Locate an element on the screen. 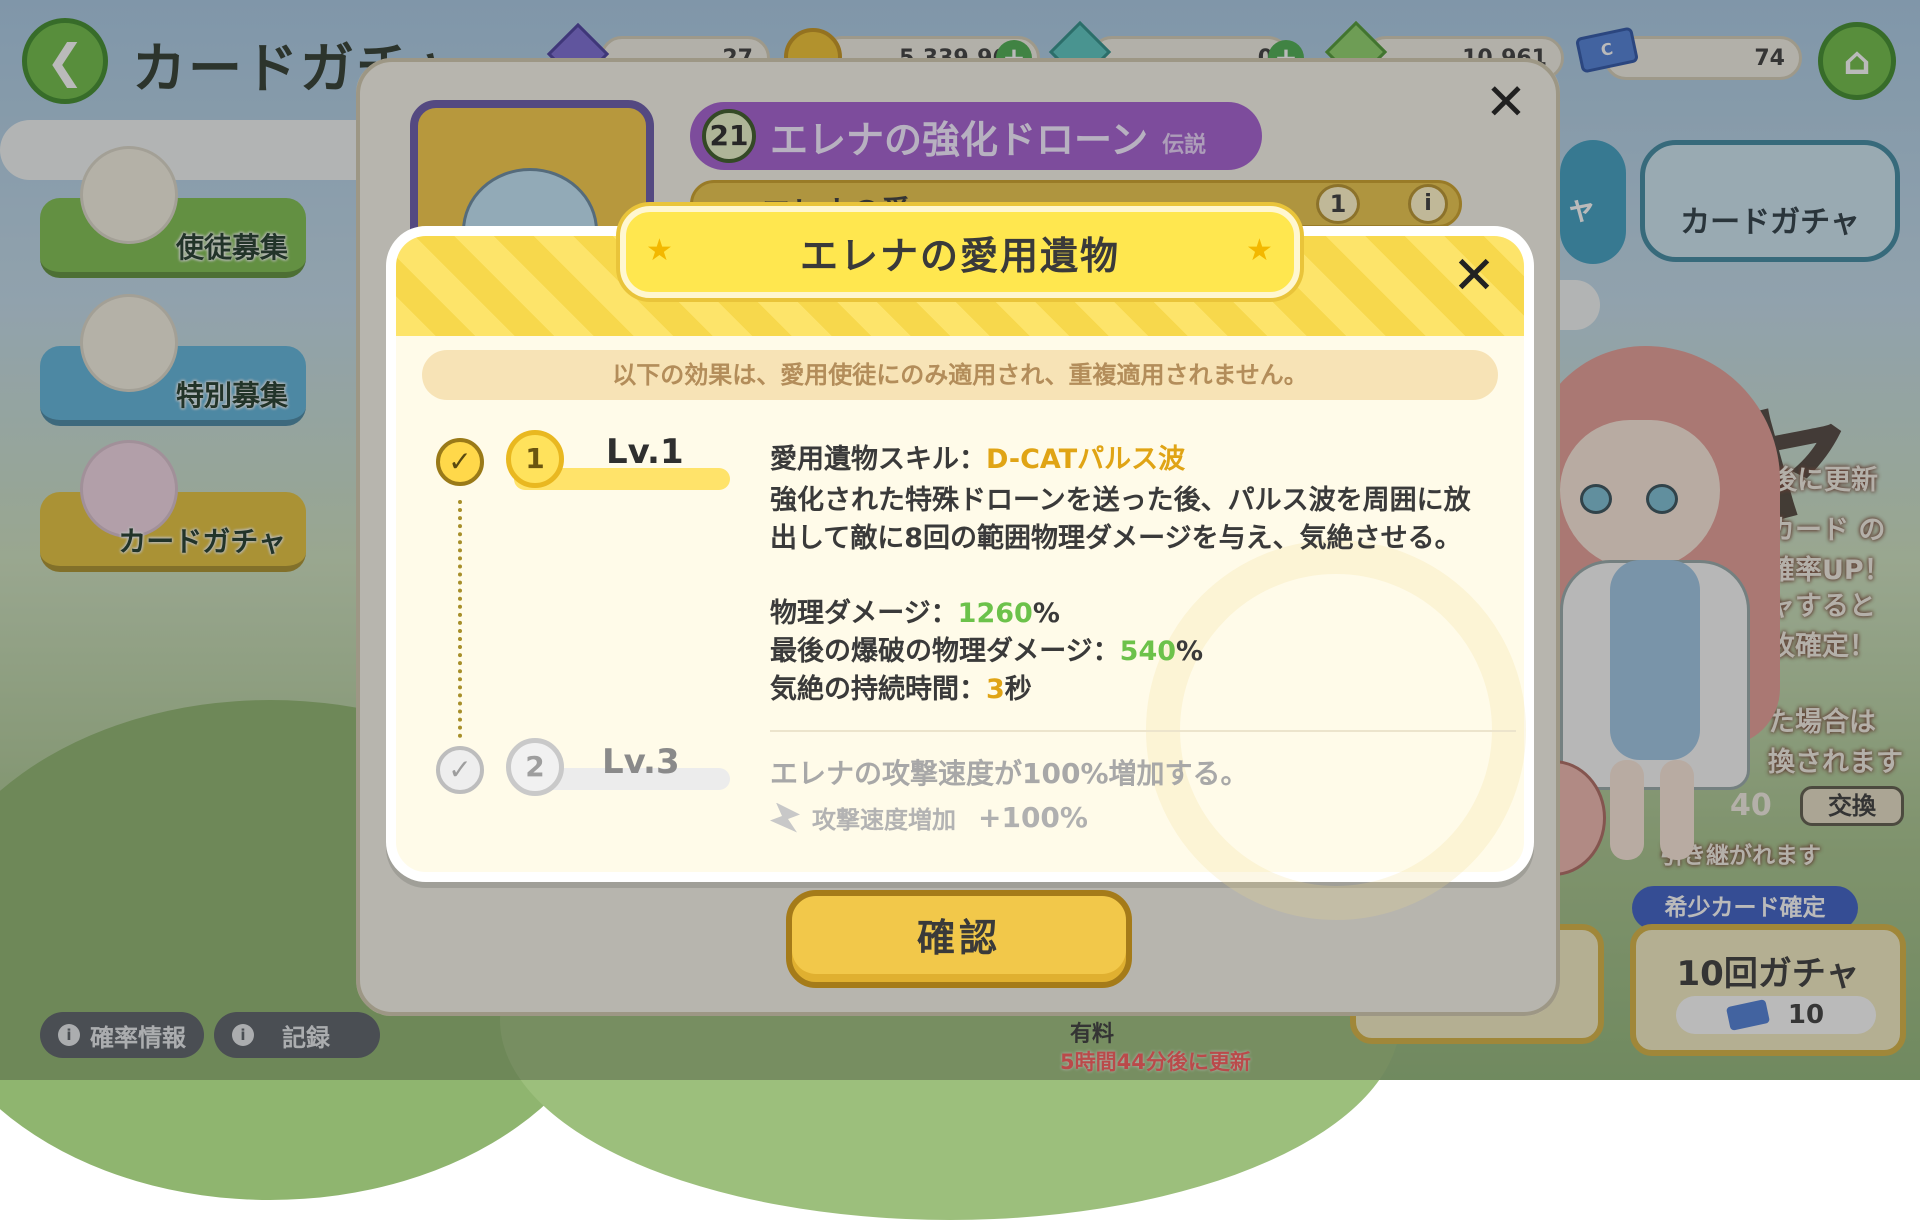 The image size is (1920, 1220). level-3-description: エレナの攻撃速度が100%増加する。 is located at coordinates (1009, 773).